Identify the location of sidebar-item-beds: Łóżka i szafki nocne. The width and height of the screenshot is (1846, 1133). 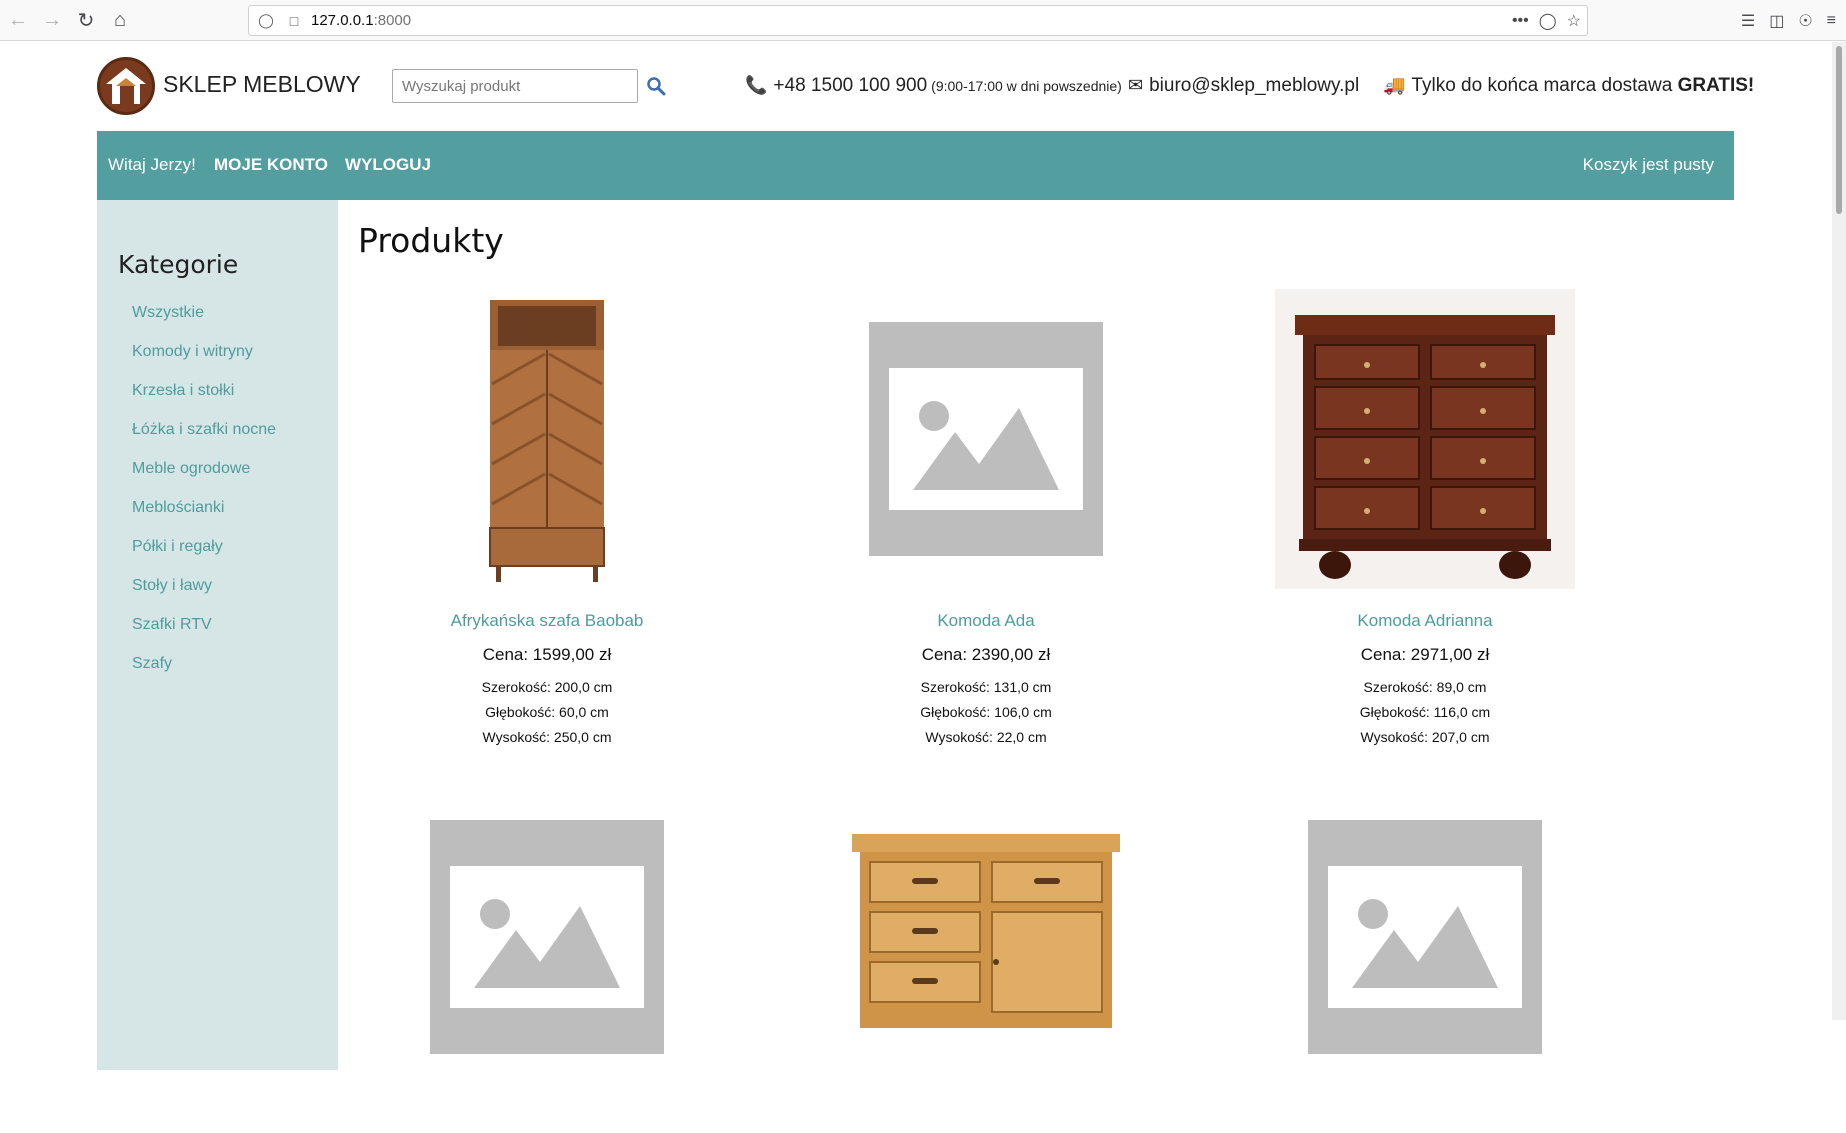
(204, 430).